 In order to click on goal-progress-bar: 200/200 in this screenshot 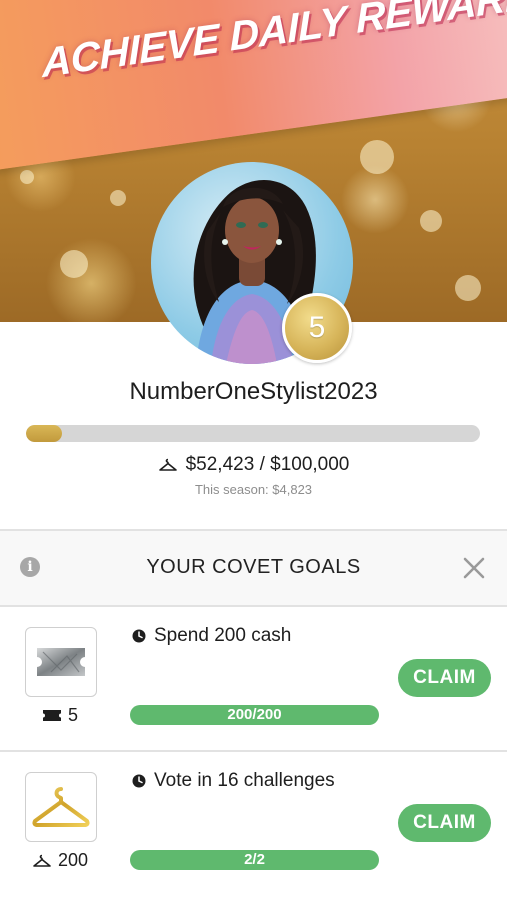, I will do `click(254, 715)`.